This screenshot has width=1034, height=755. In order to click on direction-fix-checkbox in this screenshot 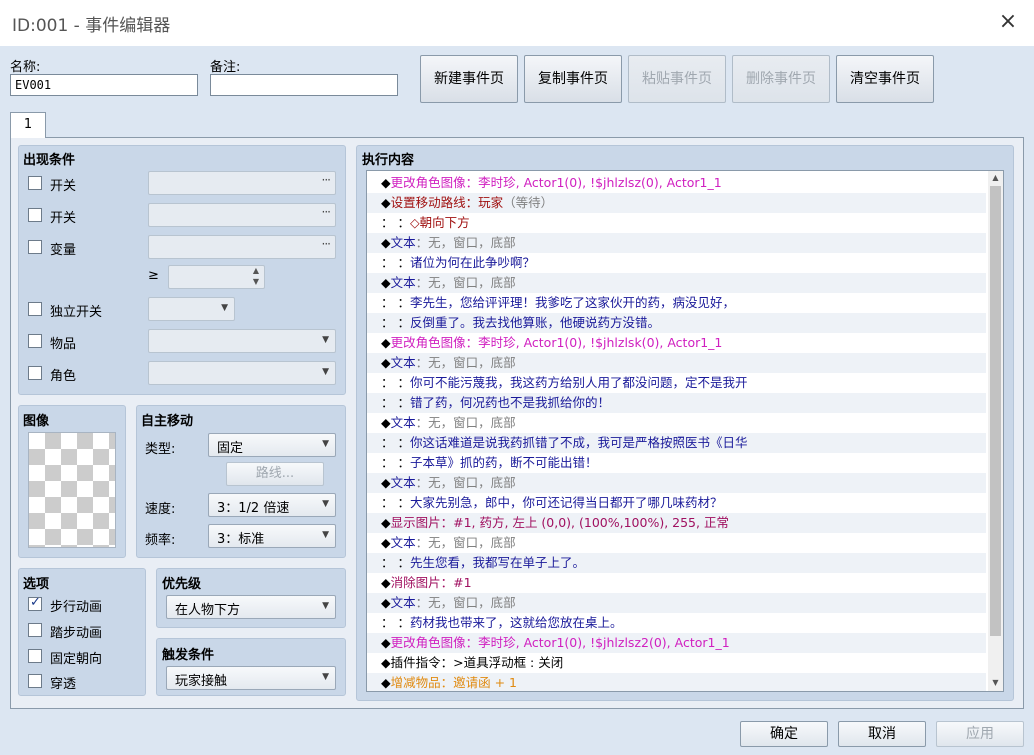, I will do `click(35, 656)`.